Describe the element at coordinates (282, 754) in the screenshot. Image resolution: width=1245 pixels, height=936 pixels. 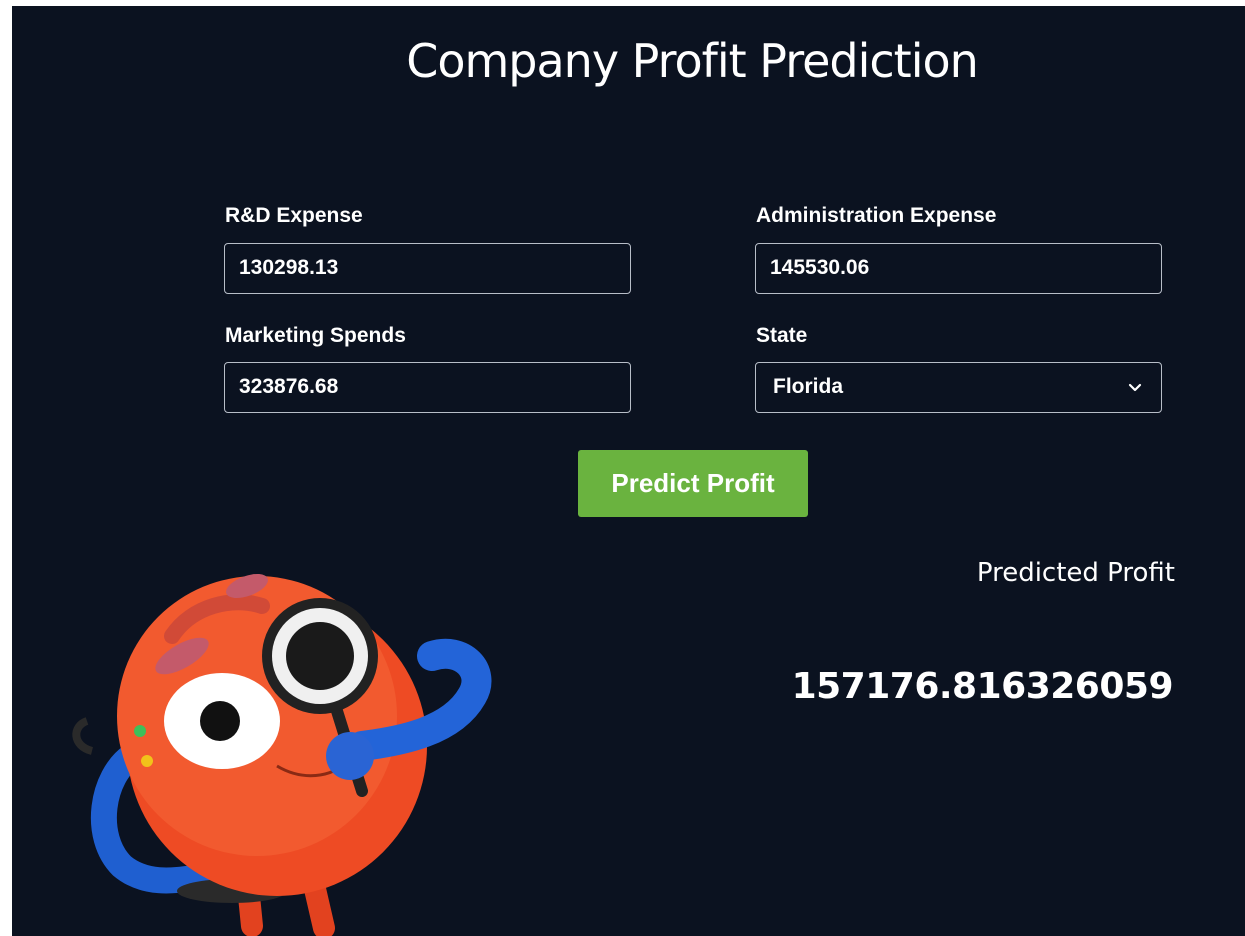
I see `magnifier-mascot-illustration` at that location.